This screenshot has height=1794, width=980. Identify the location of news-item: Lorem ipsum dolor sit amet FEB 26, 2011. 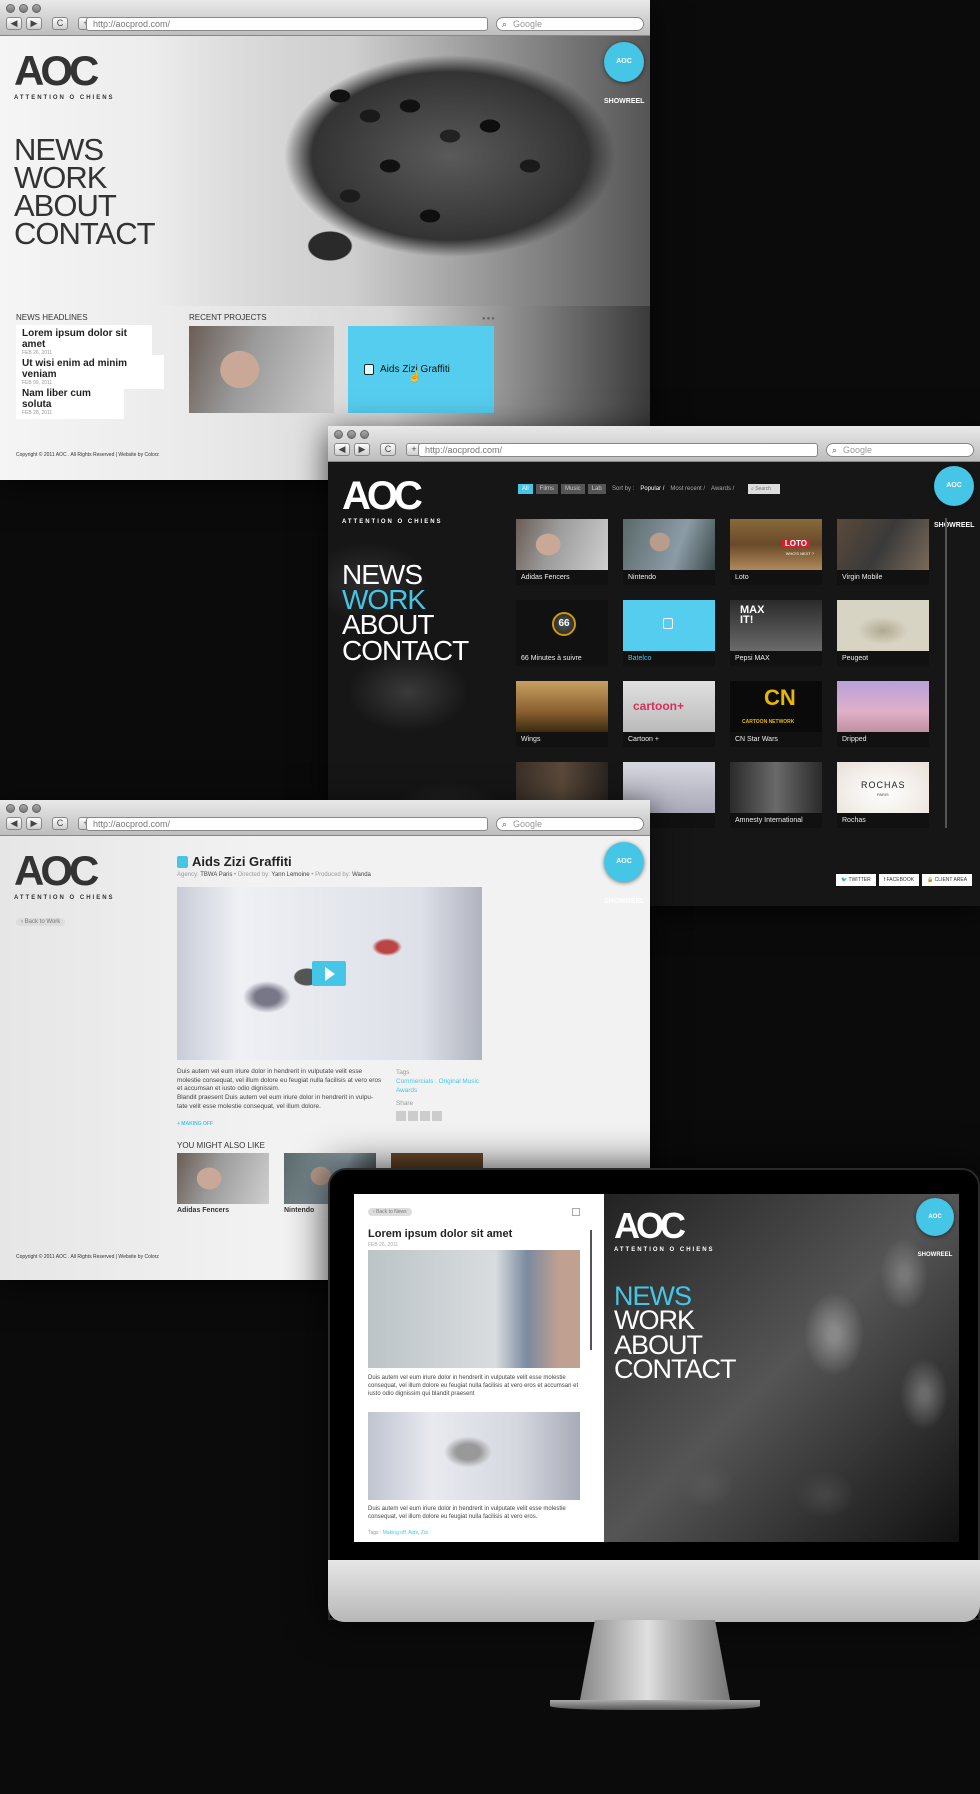
(84, 342).